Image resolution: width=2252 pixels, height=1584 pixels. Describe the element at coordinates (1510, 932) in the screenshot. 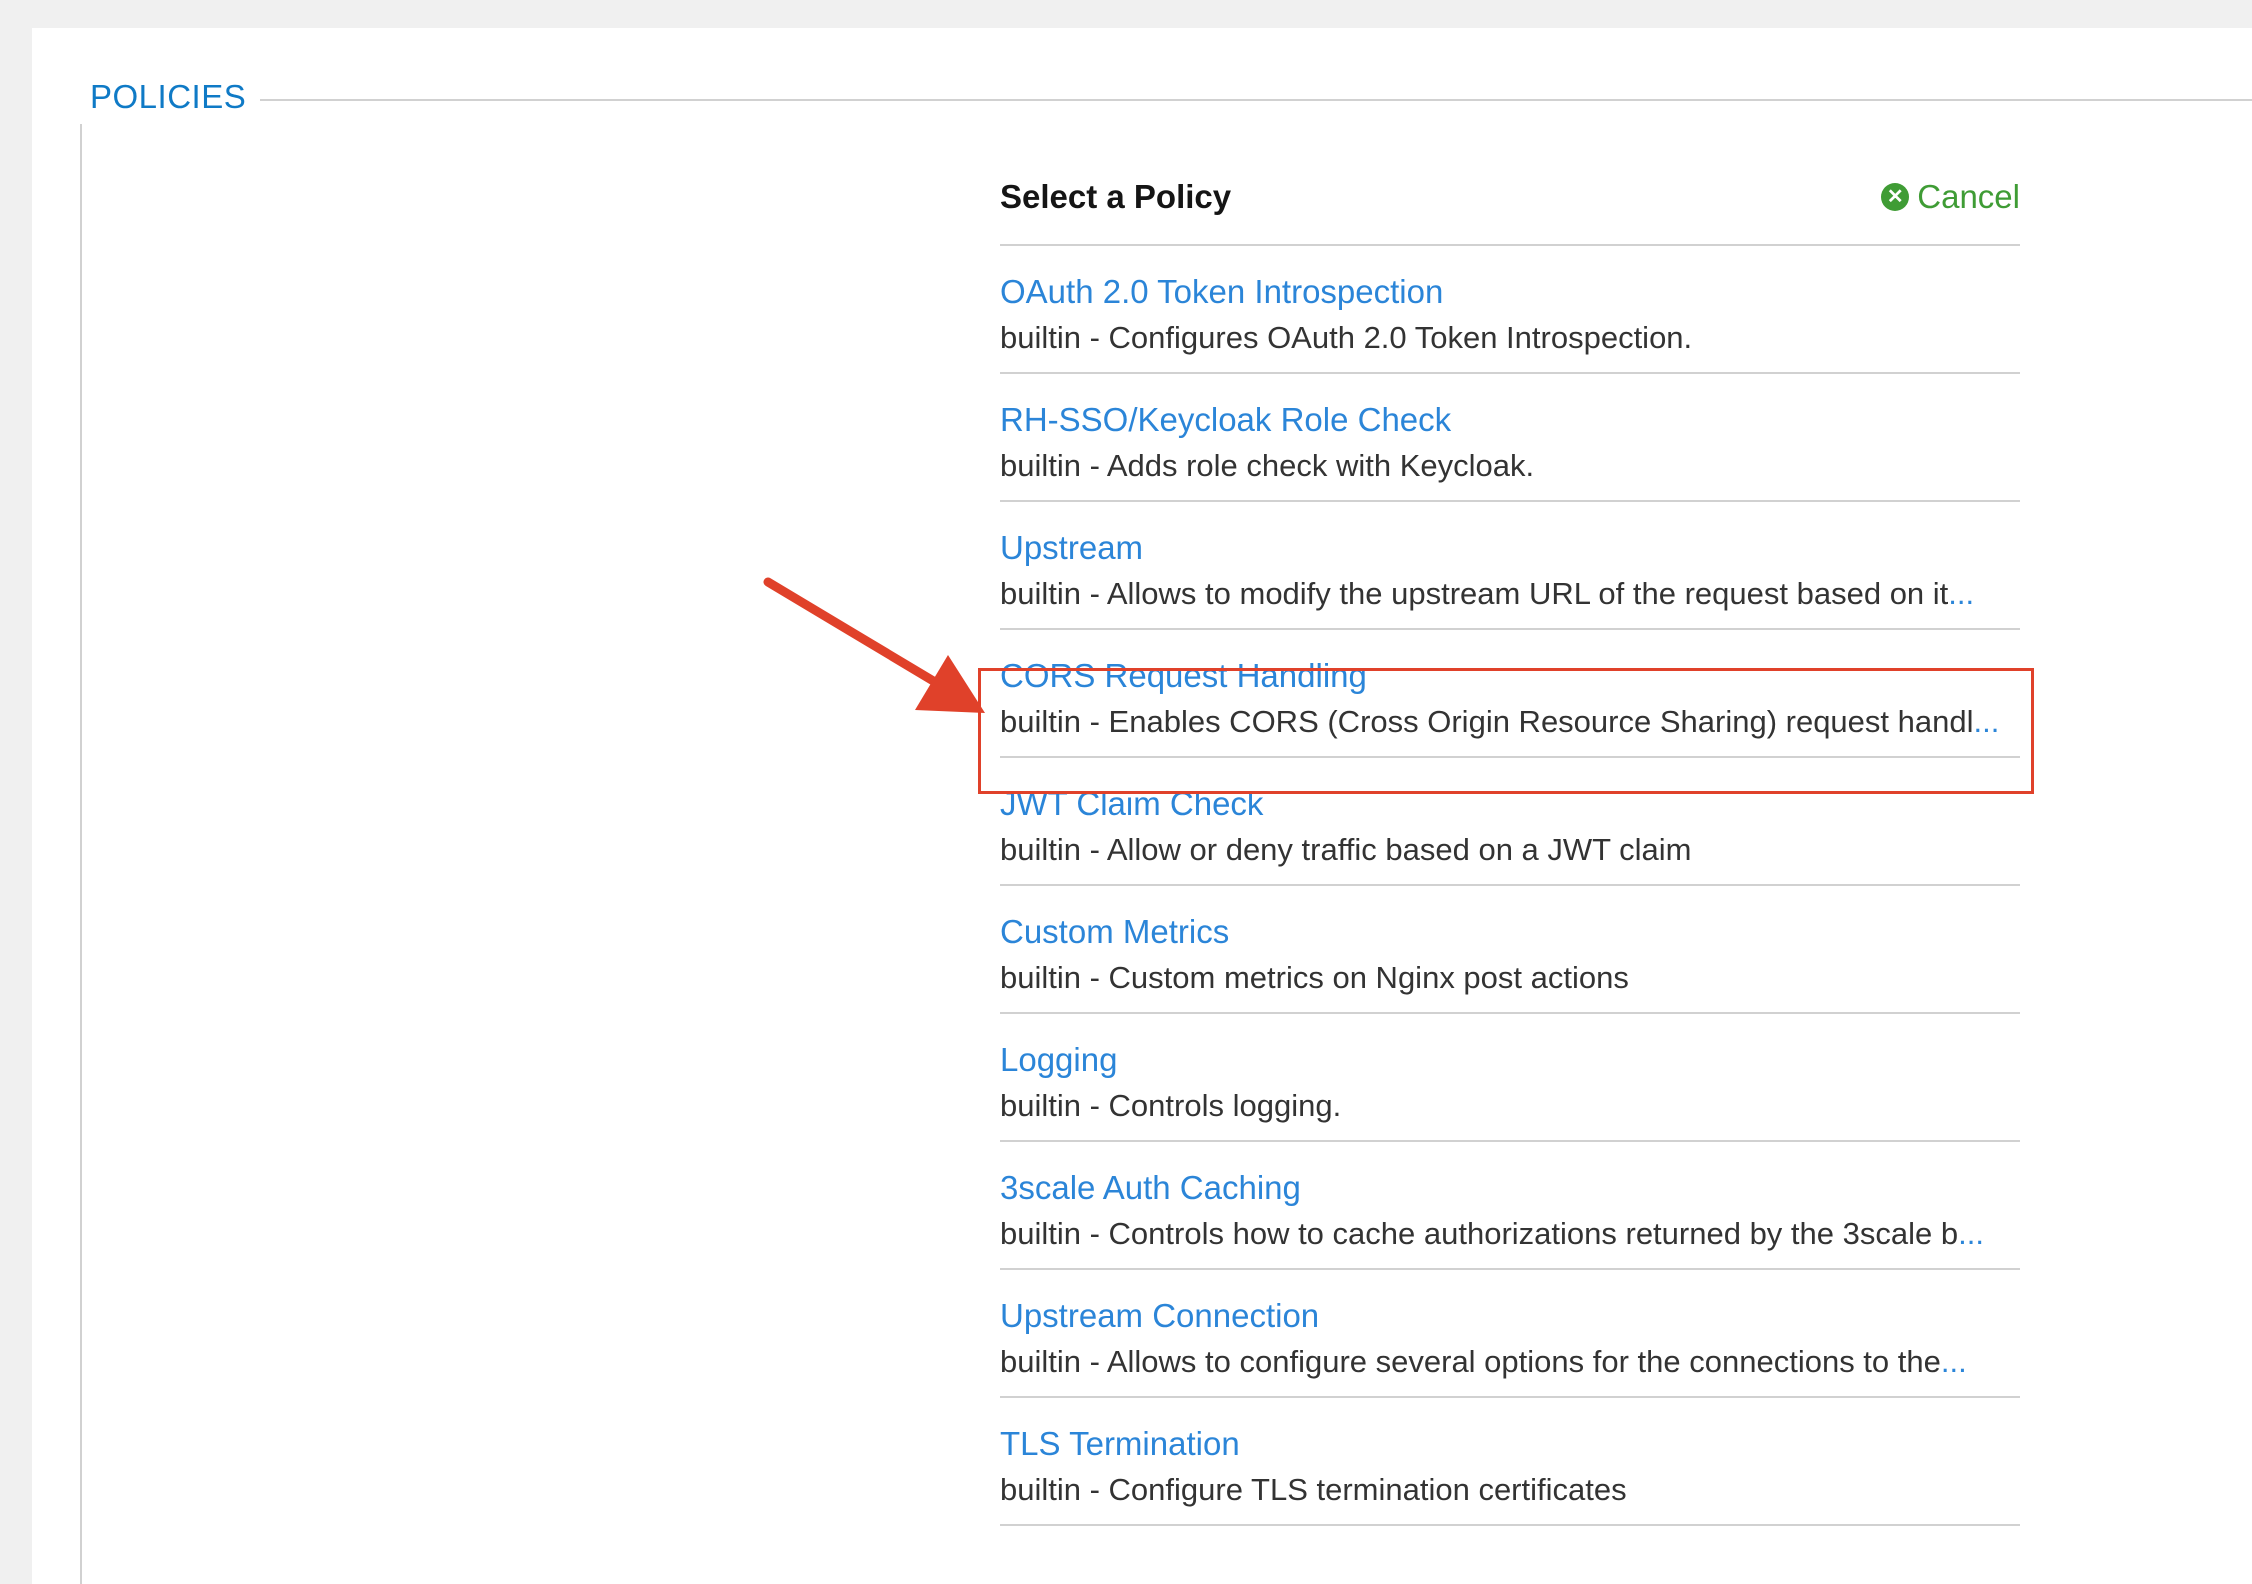

I see `policy-name-link: Custom Metrics` at that location.